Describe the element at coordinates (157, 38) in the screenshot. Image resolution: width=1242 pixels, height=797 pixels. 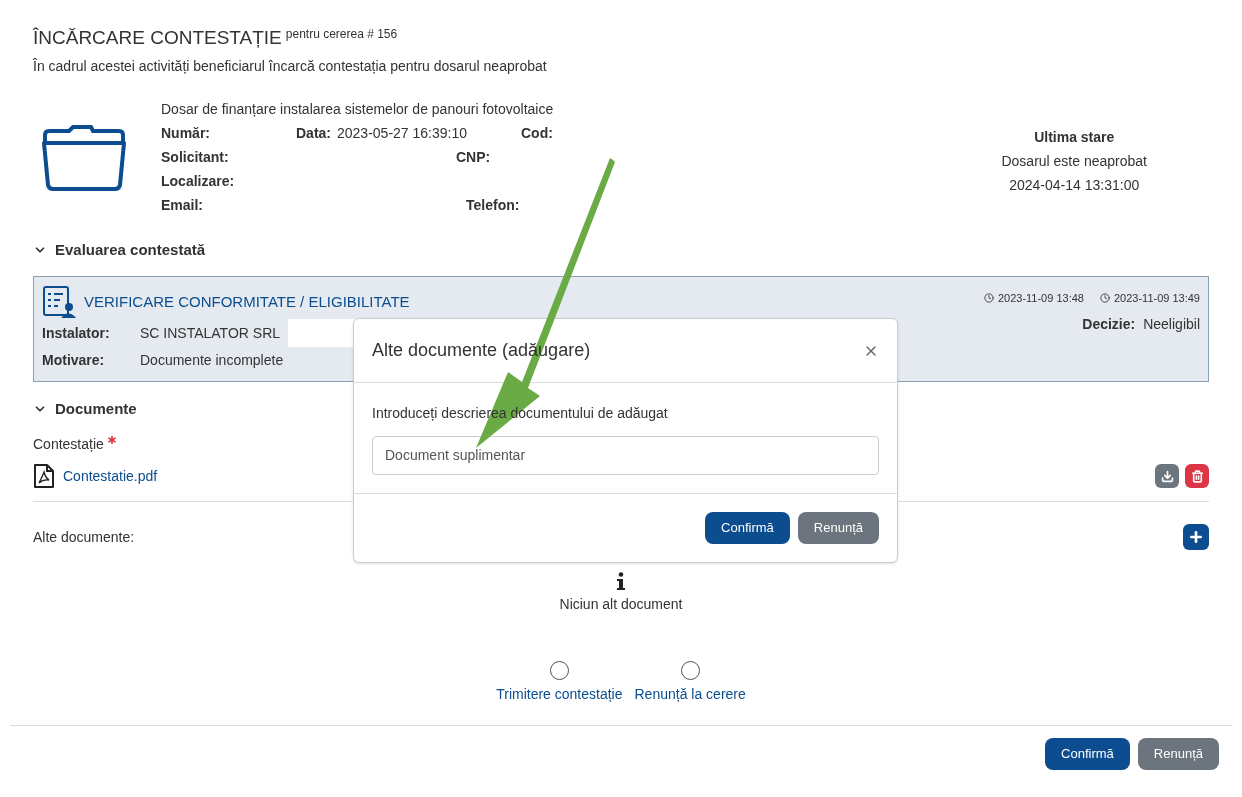
I see `page-title: ÎNCĂRCARE CONTESTAȚIE` at that location.